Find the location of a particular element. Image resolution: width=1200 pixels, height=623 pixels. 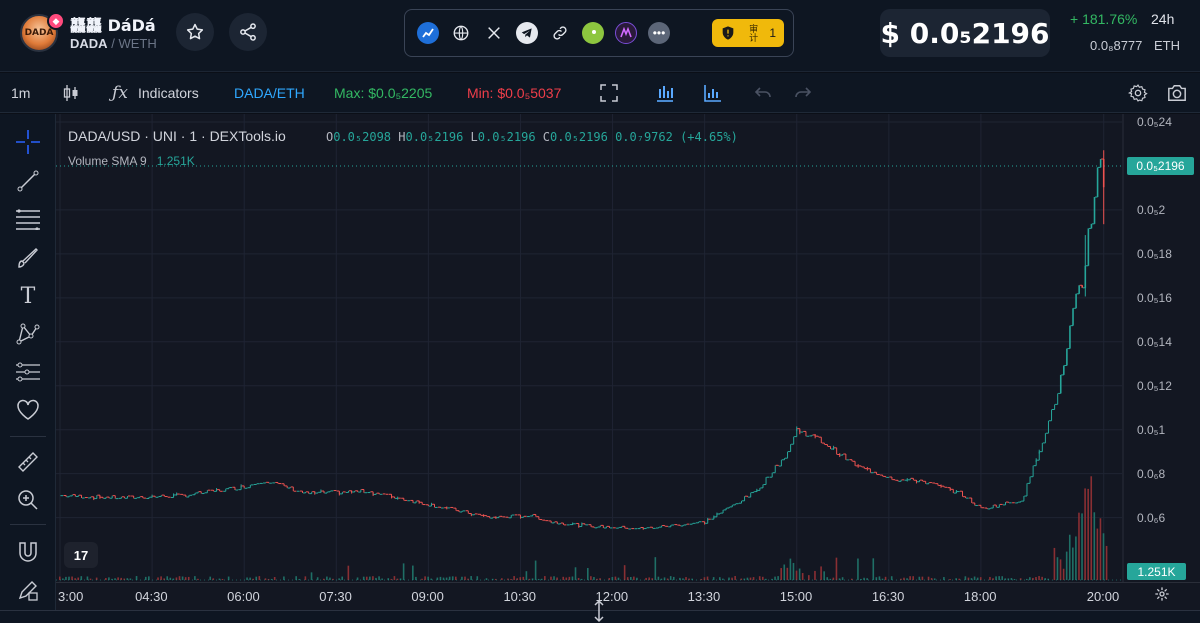

share-icon is located at coordinates (248, 32).